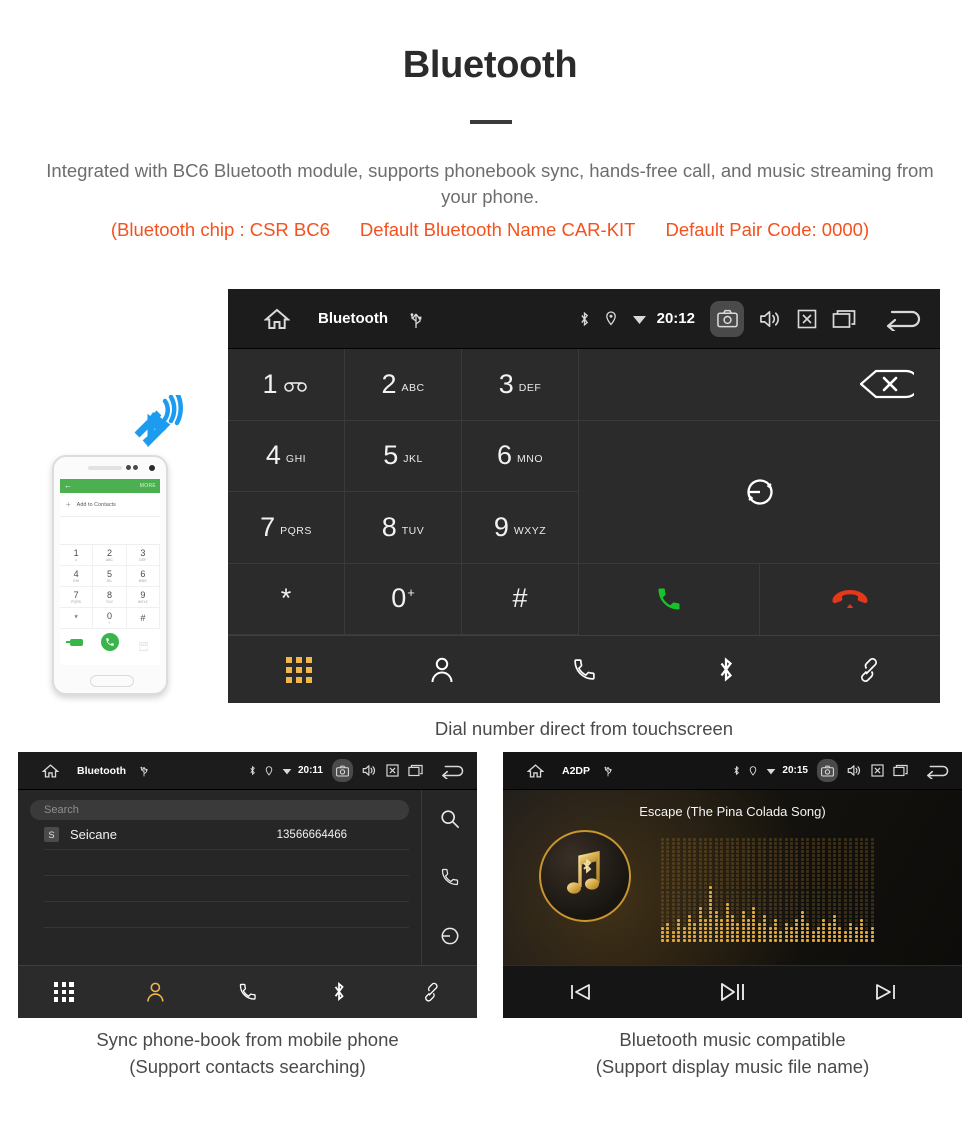  Describe the element at coordinates (520, 599) in the screenshot. I see `dialpad-key-hash: #` at that location.